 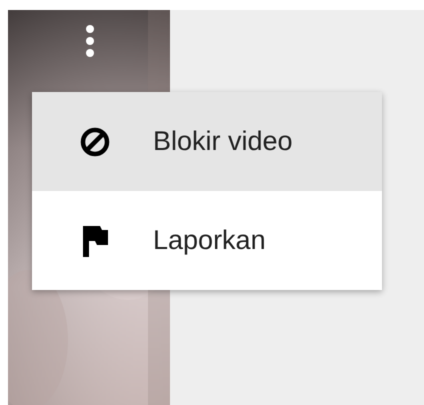 What do you see at coordinates (95, 240) in the screenshot?
I see `flag-icon` at bounding box center [95, 240].